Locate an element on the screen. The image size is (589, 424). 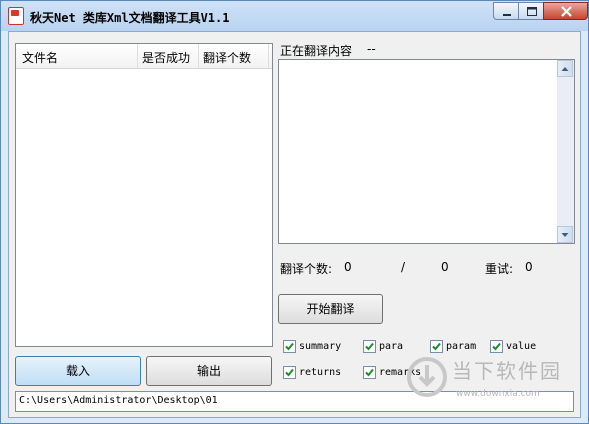
maximize-button is located at coordinates (531, 11).